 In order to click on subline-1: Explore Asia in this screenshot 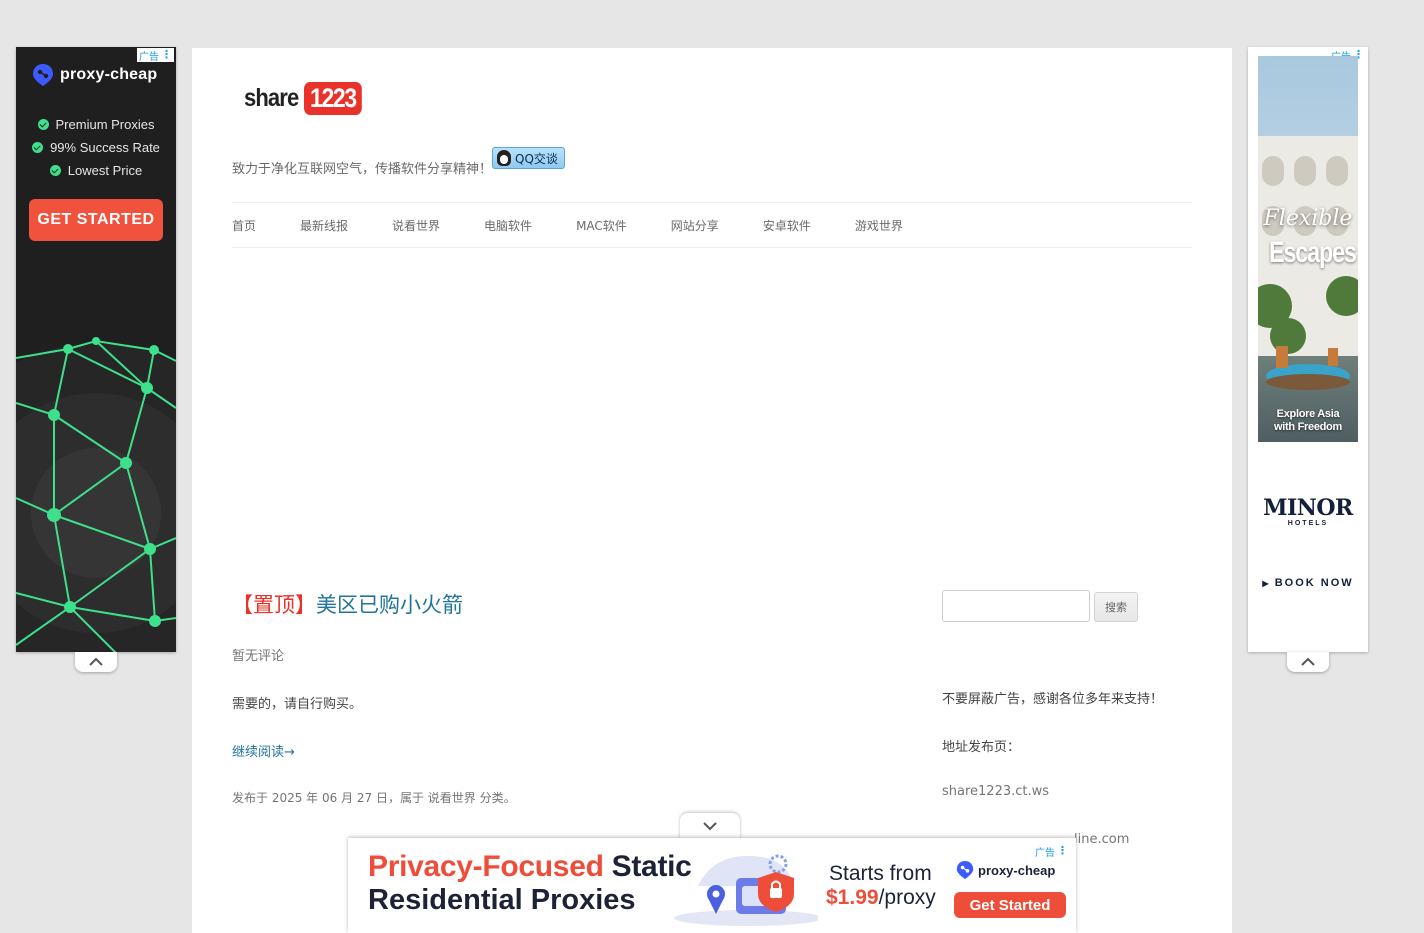, I will do `click(1308, 414)`.